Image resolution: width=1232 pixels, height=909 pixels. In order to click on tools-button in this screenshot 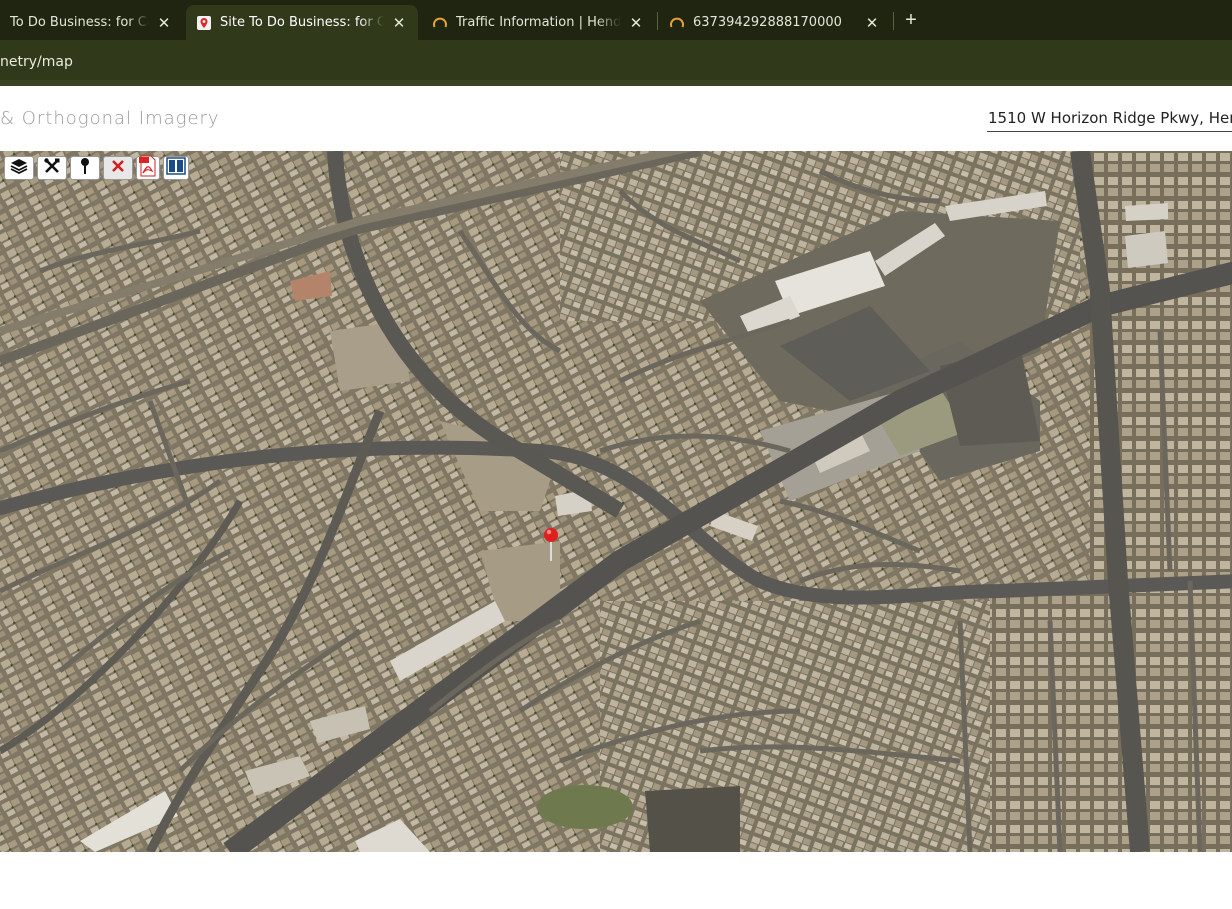, I will do `click(52, 168)`.